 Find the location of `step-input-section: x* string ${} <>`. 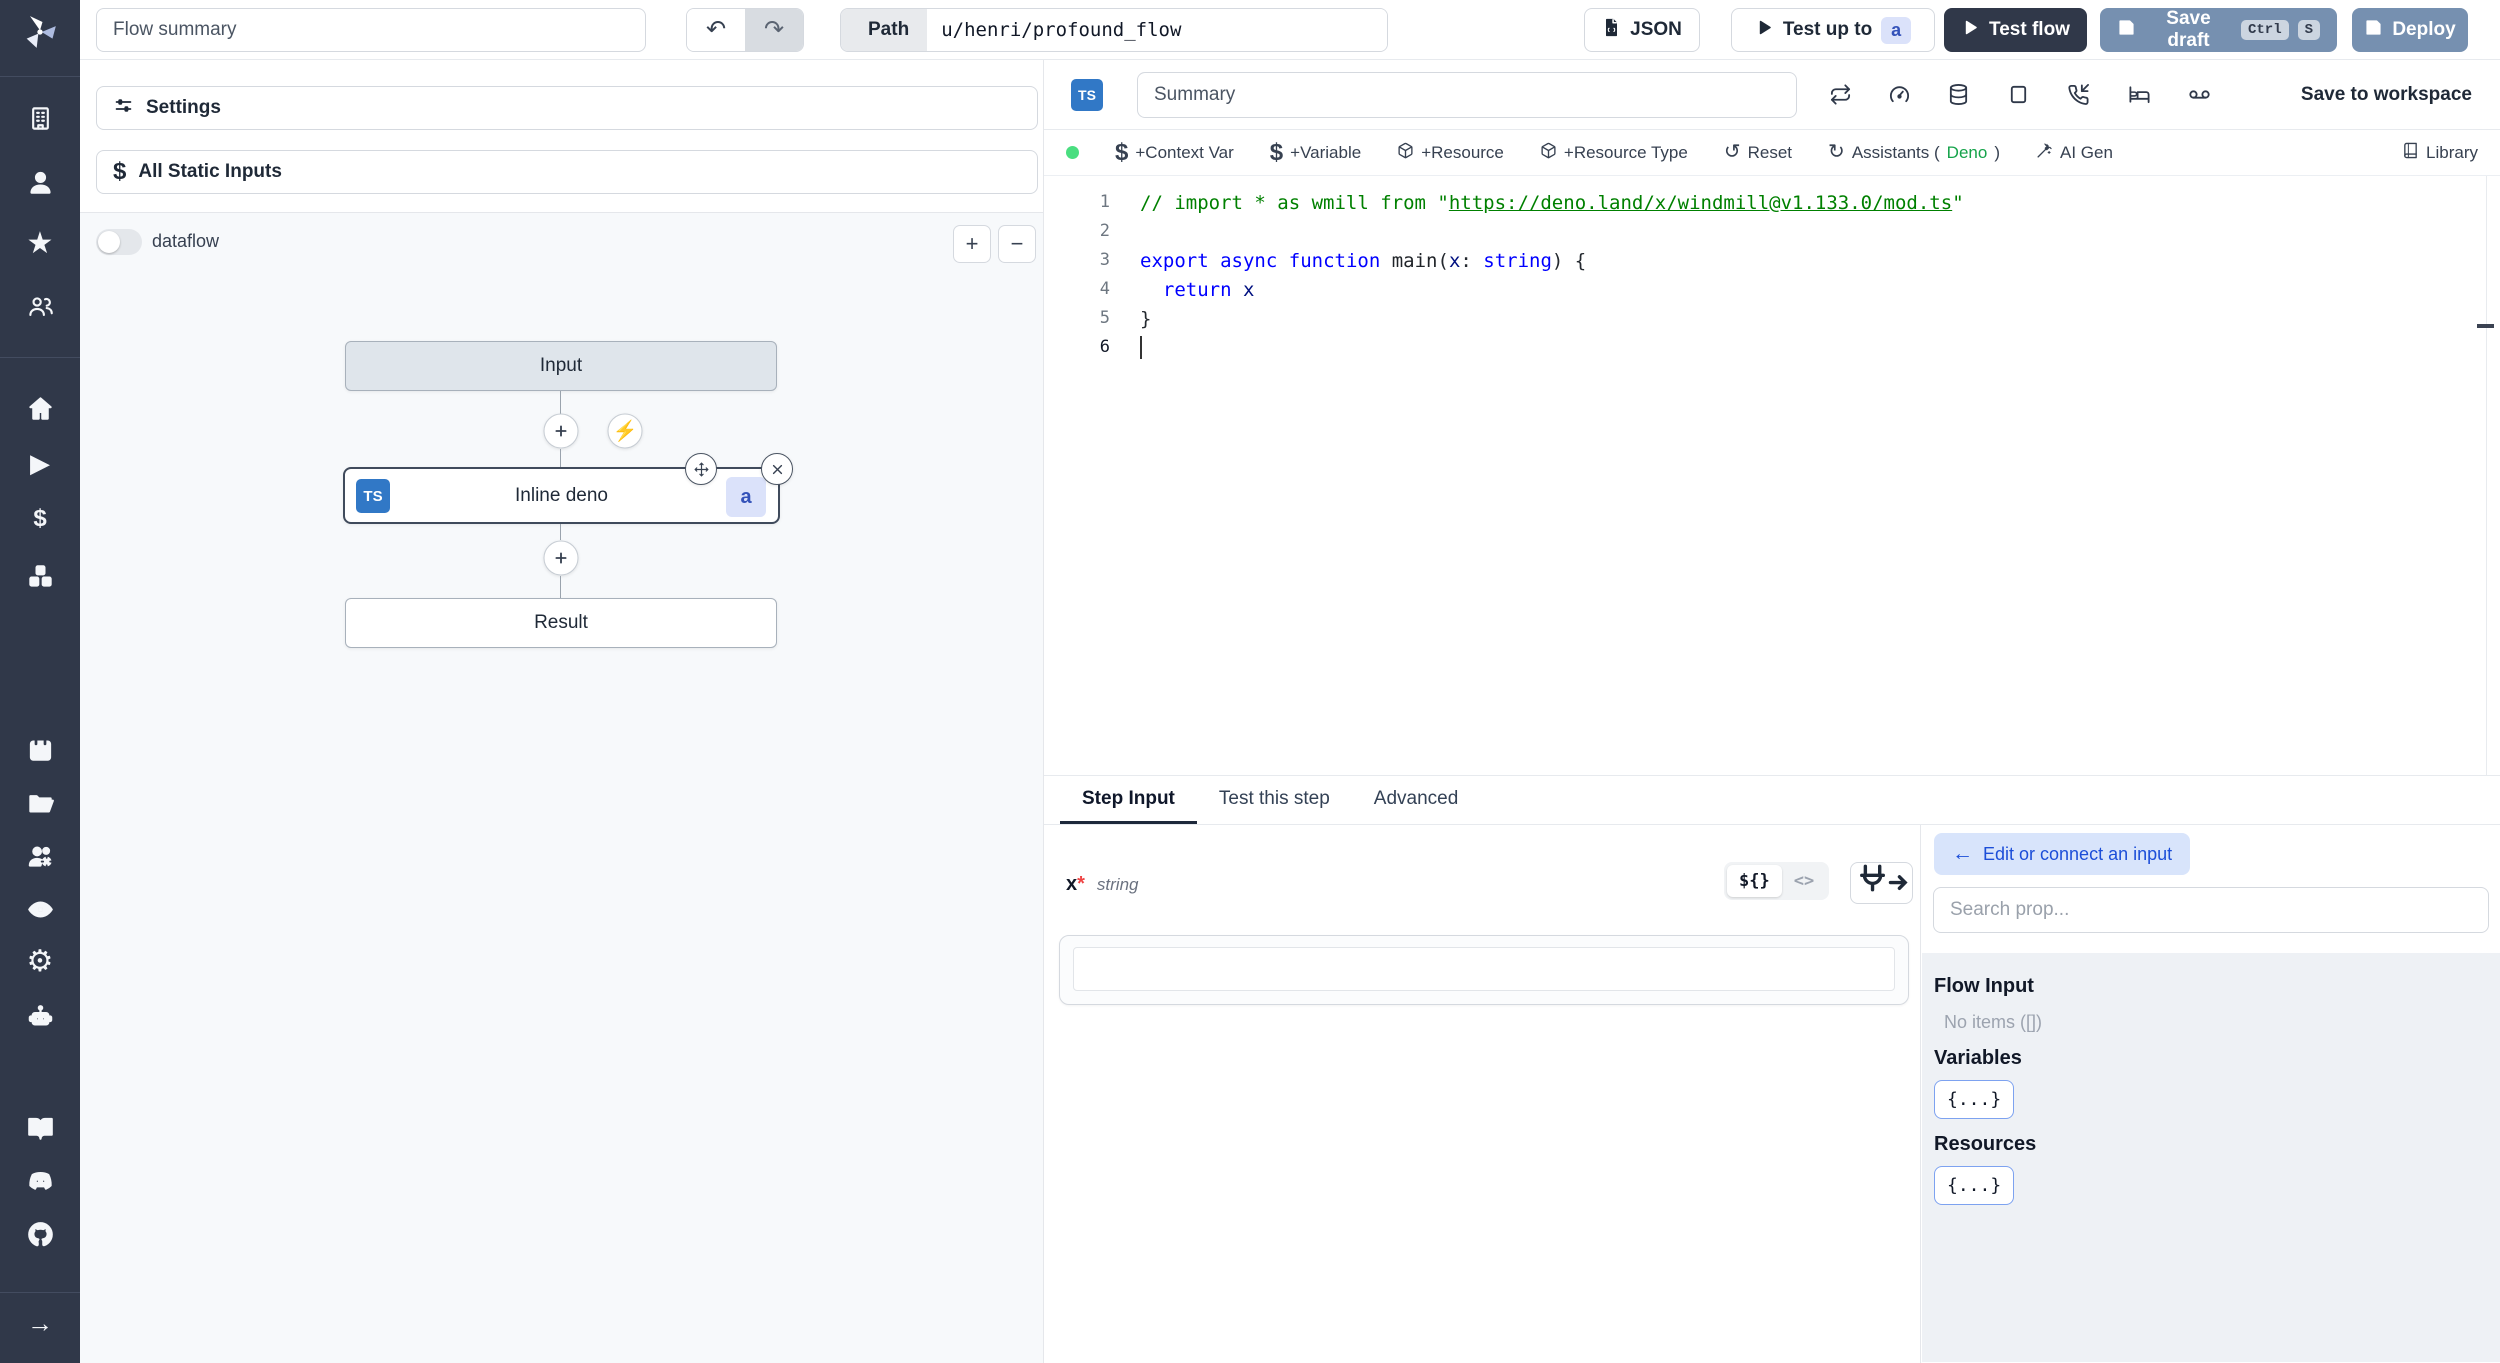

step-input-section: x* string ${} <> is located at coordinates (1482, 1094).